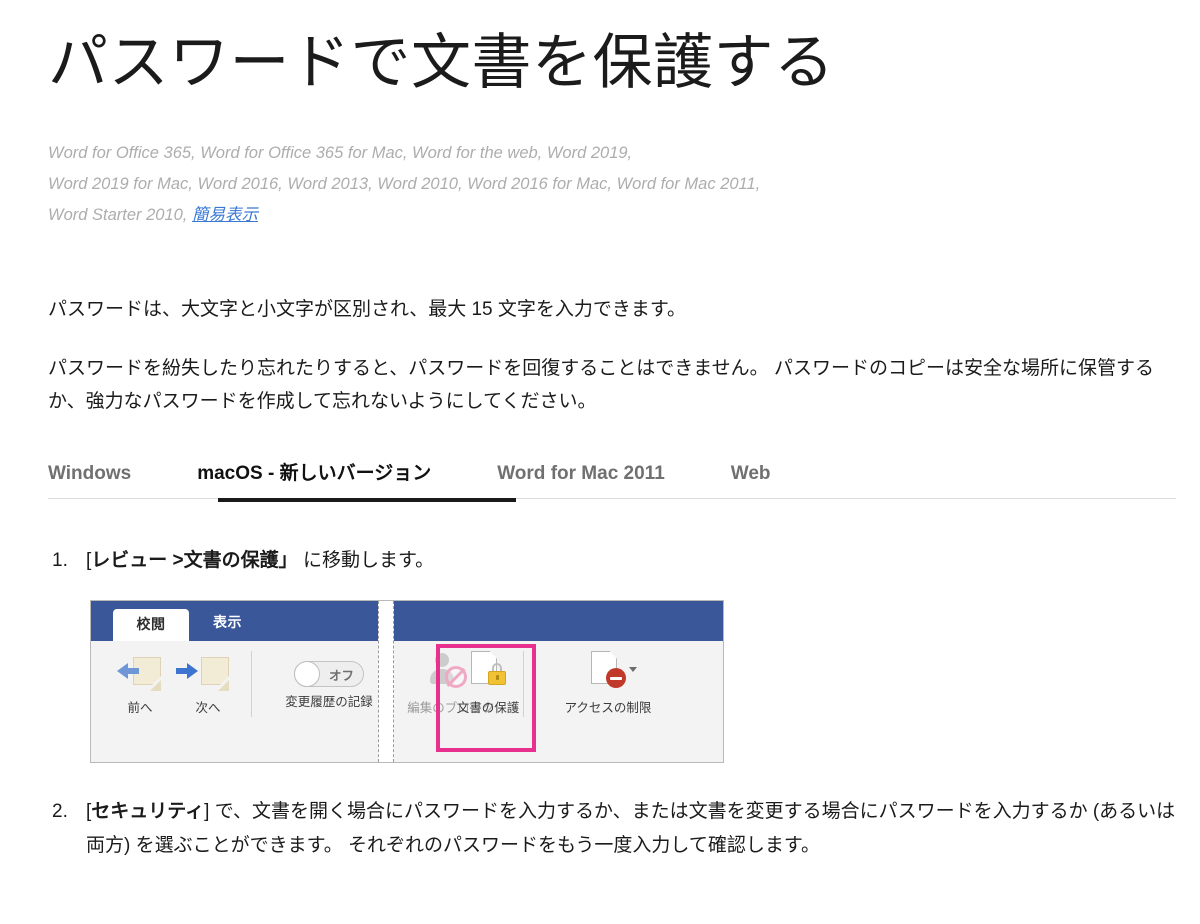  What do you see at coordinates (89, 480) in the screenshot?
I see `tab-windows: Windows` at bounding box center [89, 480].